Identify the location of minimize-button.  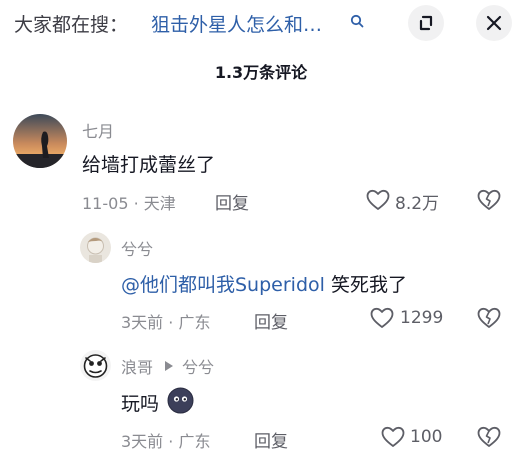
(426, 23).